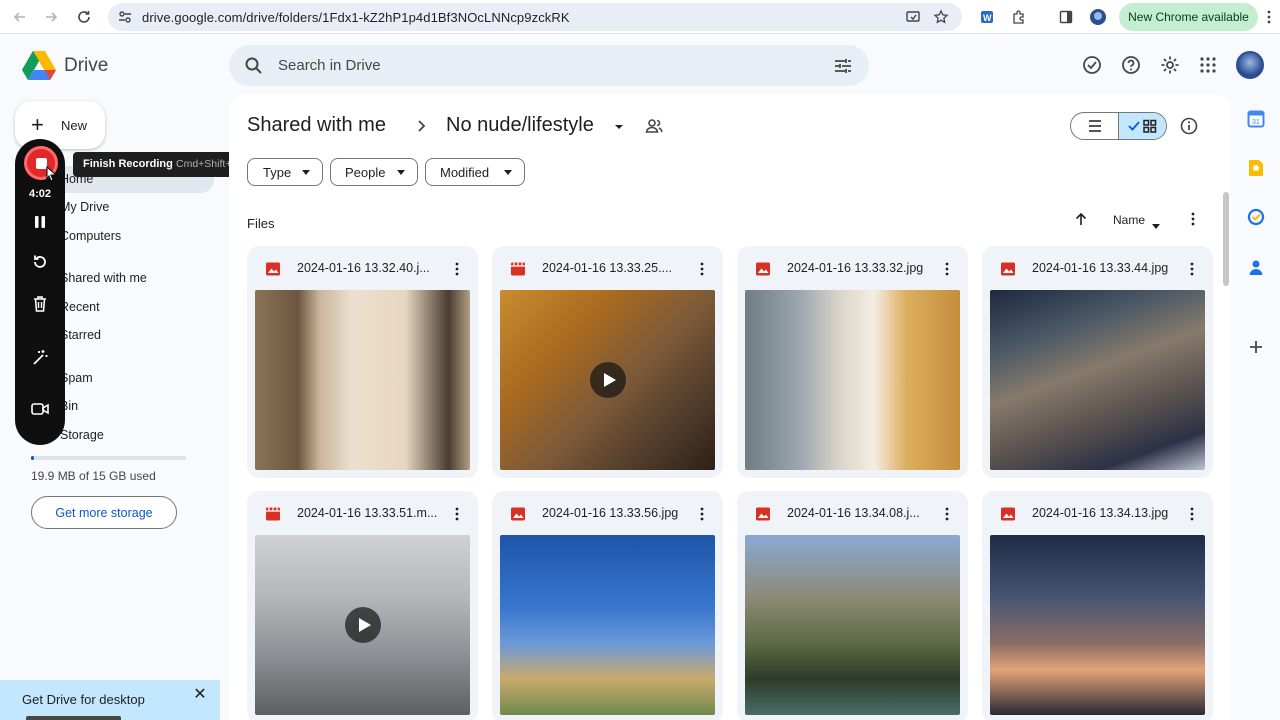 The height and width of the screenshot is (720, 1280). I want to click on scrollbar, so click(1226, 239).